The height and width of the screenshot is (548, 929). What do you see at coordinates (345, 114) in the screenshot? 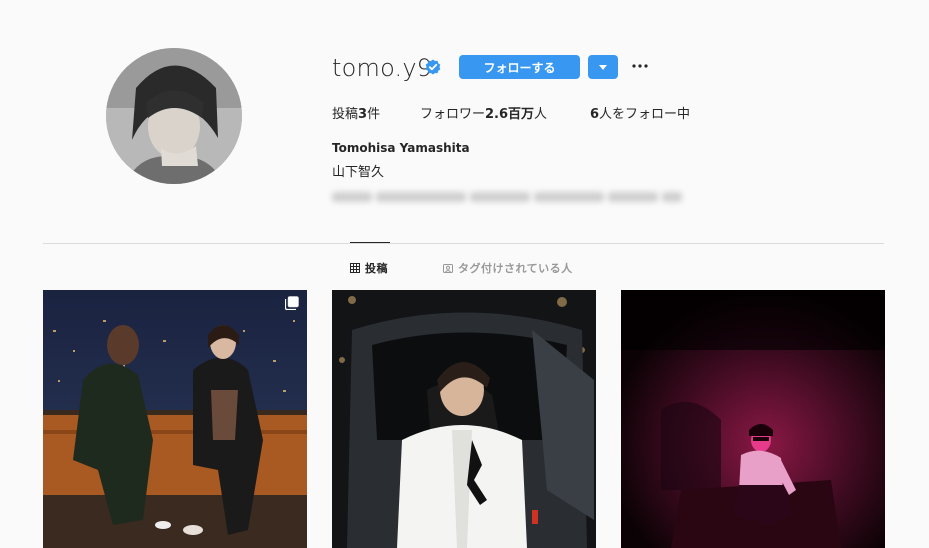
I see `posts-label: 投稿` at bounding box center [345, 114].